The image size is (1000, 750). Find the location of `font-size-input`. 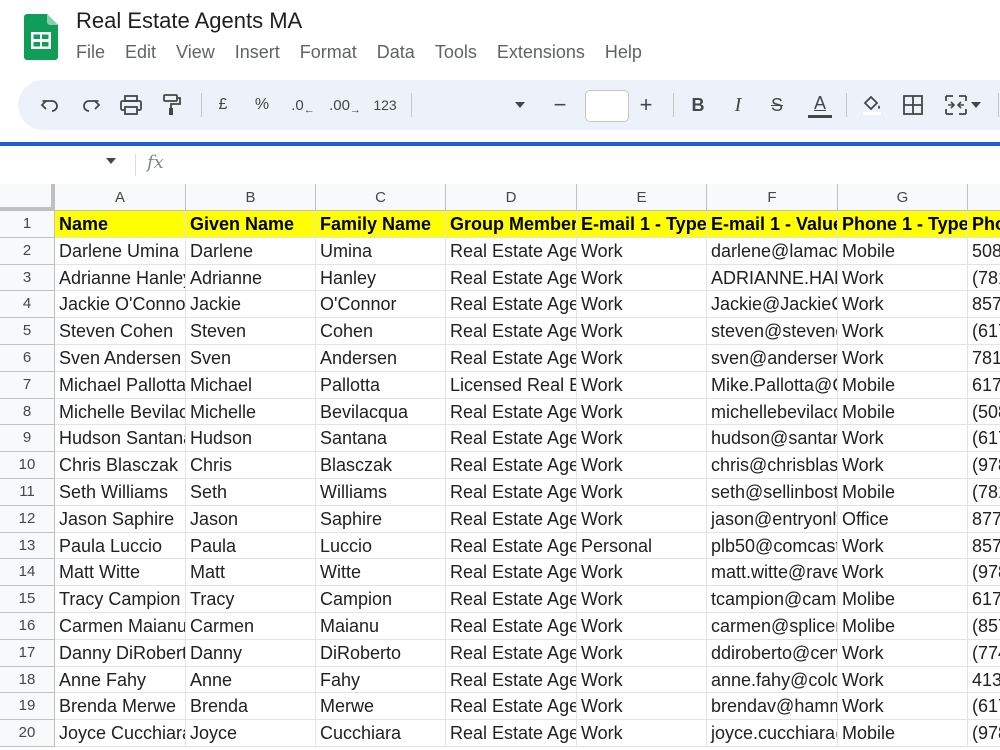

font-size-input is located at coordinates (607, 106).